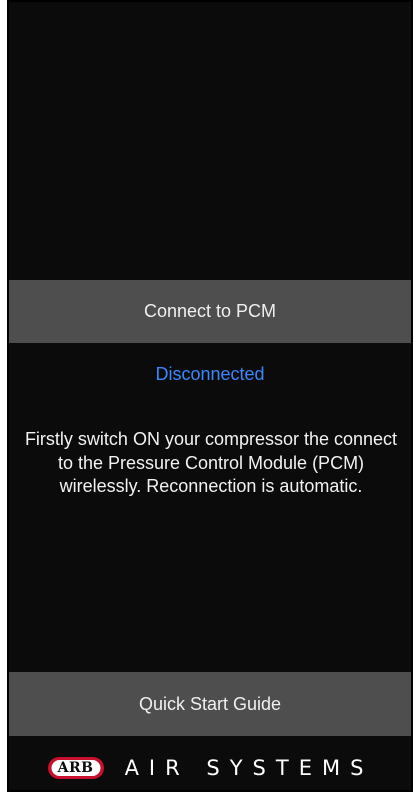  I want to click on quick-start-guide-button: Quick Start Guide, so click(210, 704).